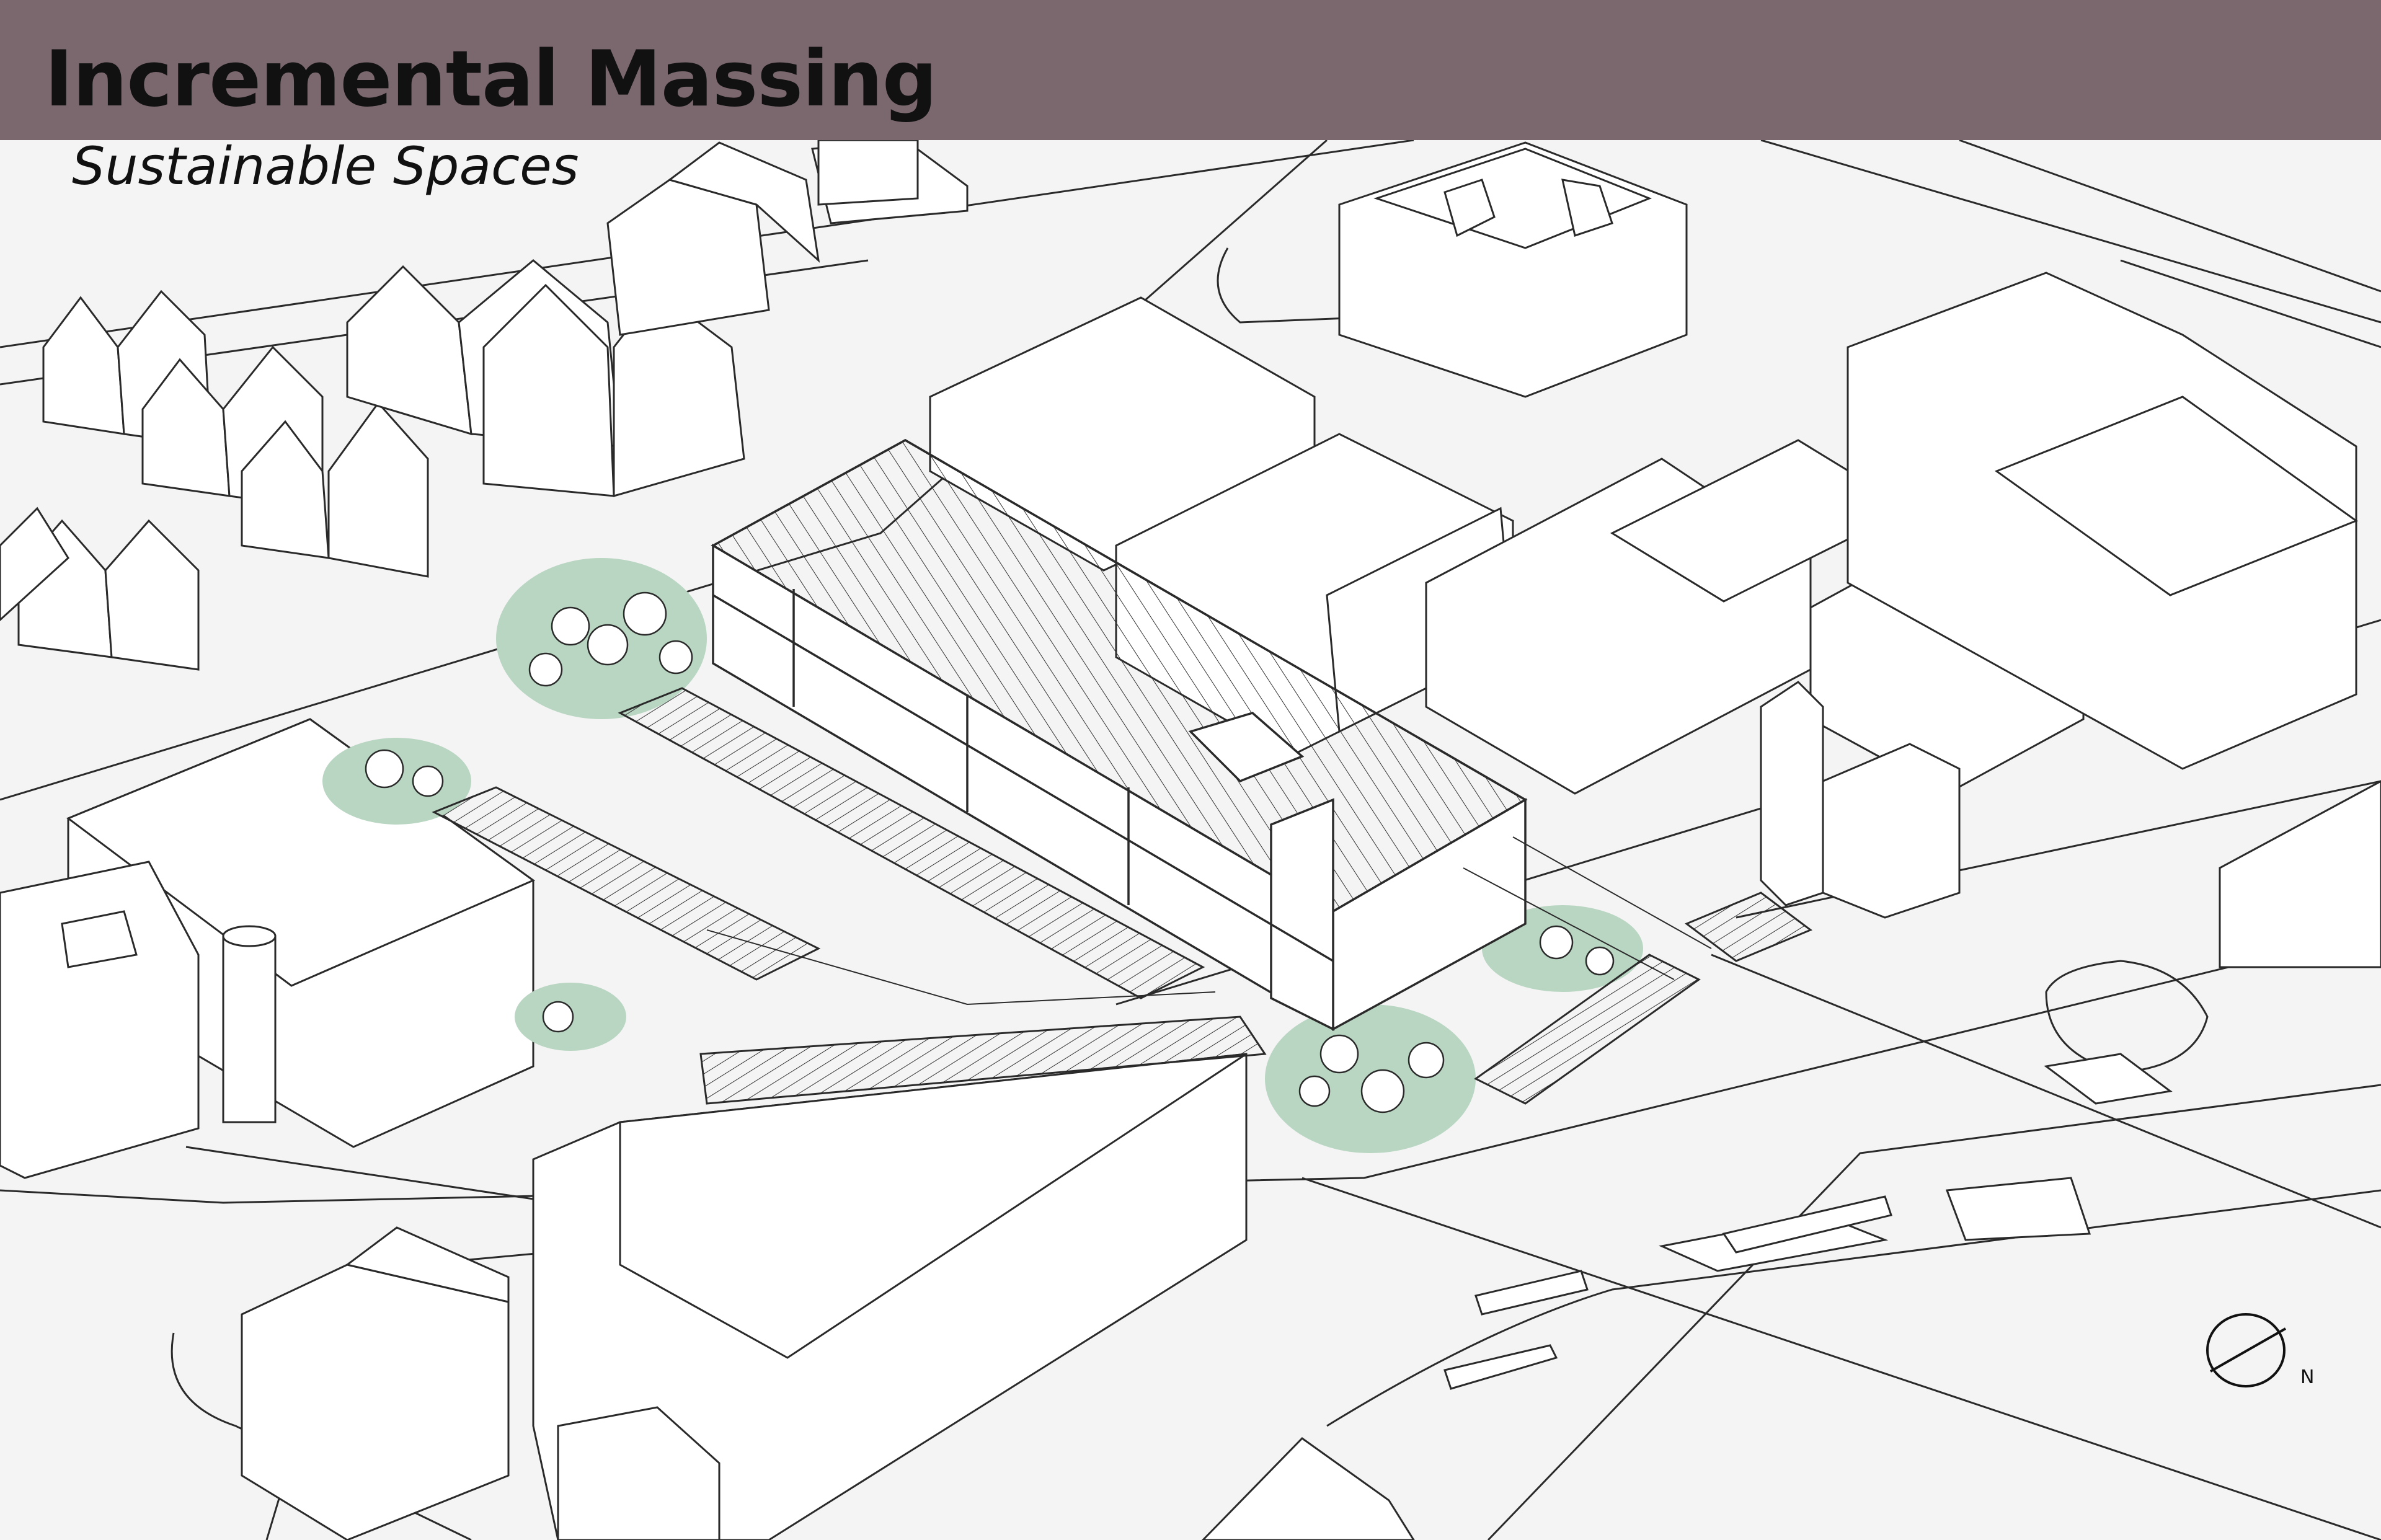  Describe the element at coordinates (491, 79) in the screenshot. I see `page-title: Incremental Massing` at that location.